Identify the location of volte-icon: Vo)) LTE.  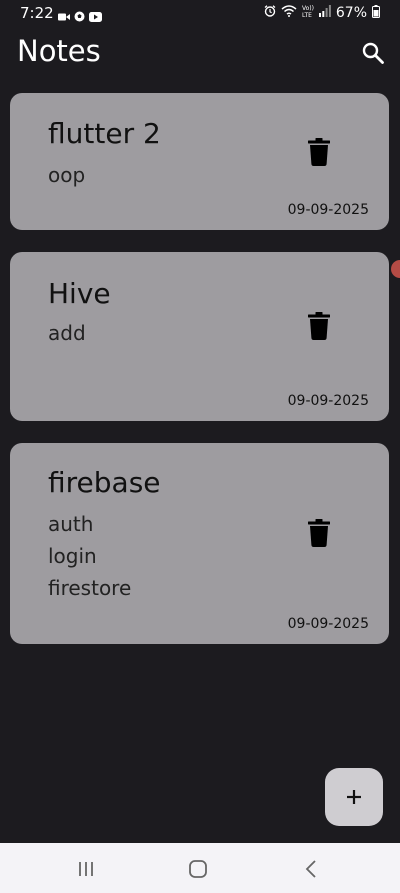
(308, 13).